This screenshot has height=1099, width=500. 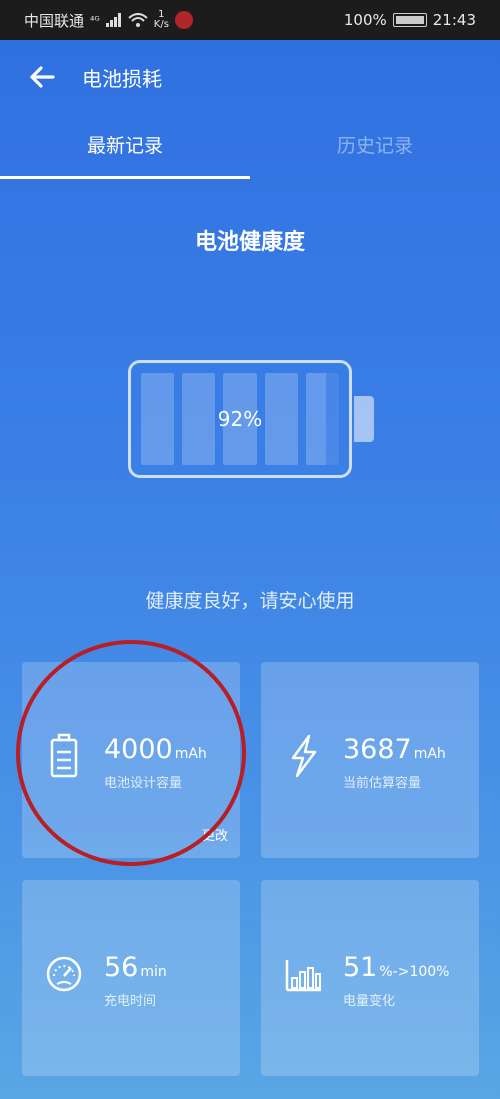 What do you see at coordinates (250, 20) in the screenshot?
I see `status-bar: 中国联通 ⁴ᴳ 1 K/s 100% 21:43` at bounding box center [250, 20].